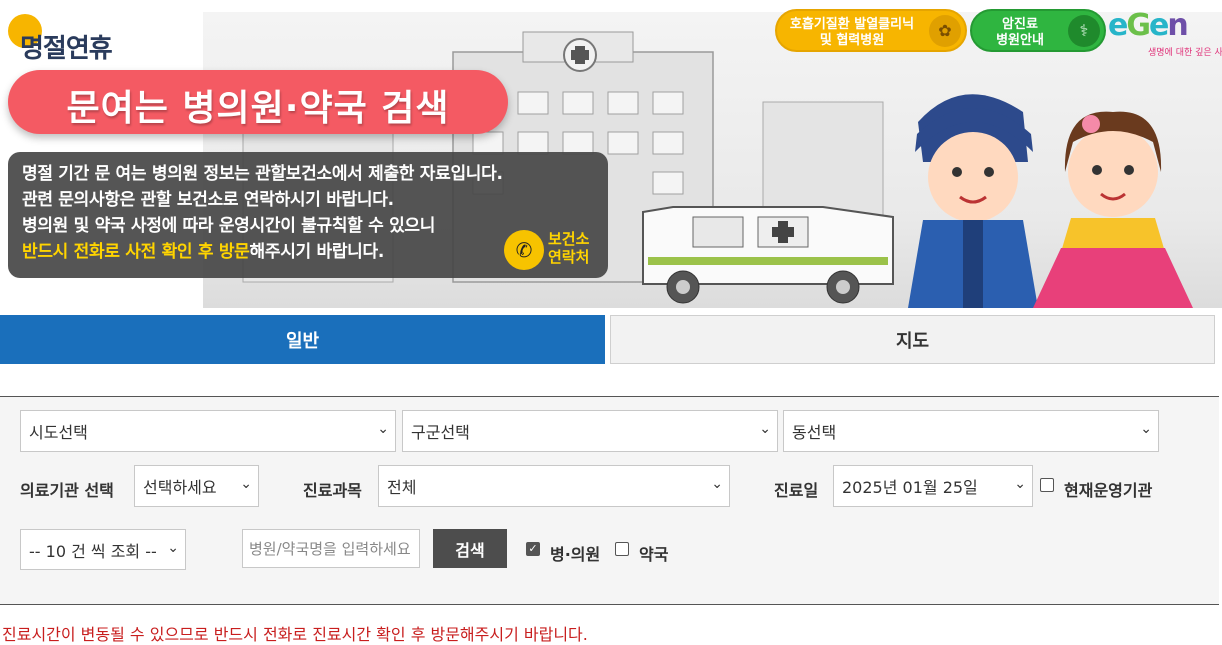  I want to click on call-label-2: 연락처, so click(569, 257).